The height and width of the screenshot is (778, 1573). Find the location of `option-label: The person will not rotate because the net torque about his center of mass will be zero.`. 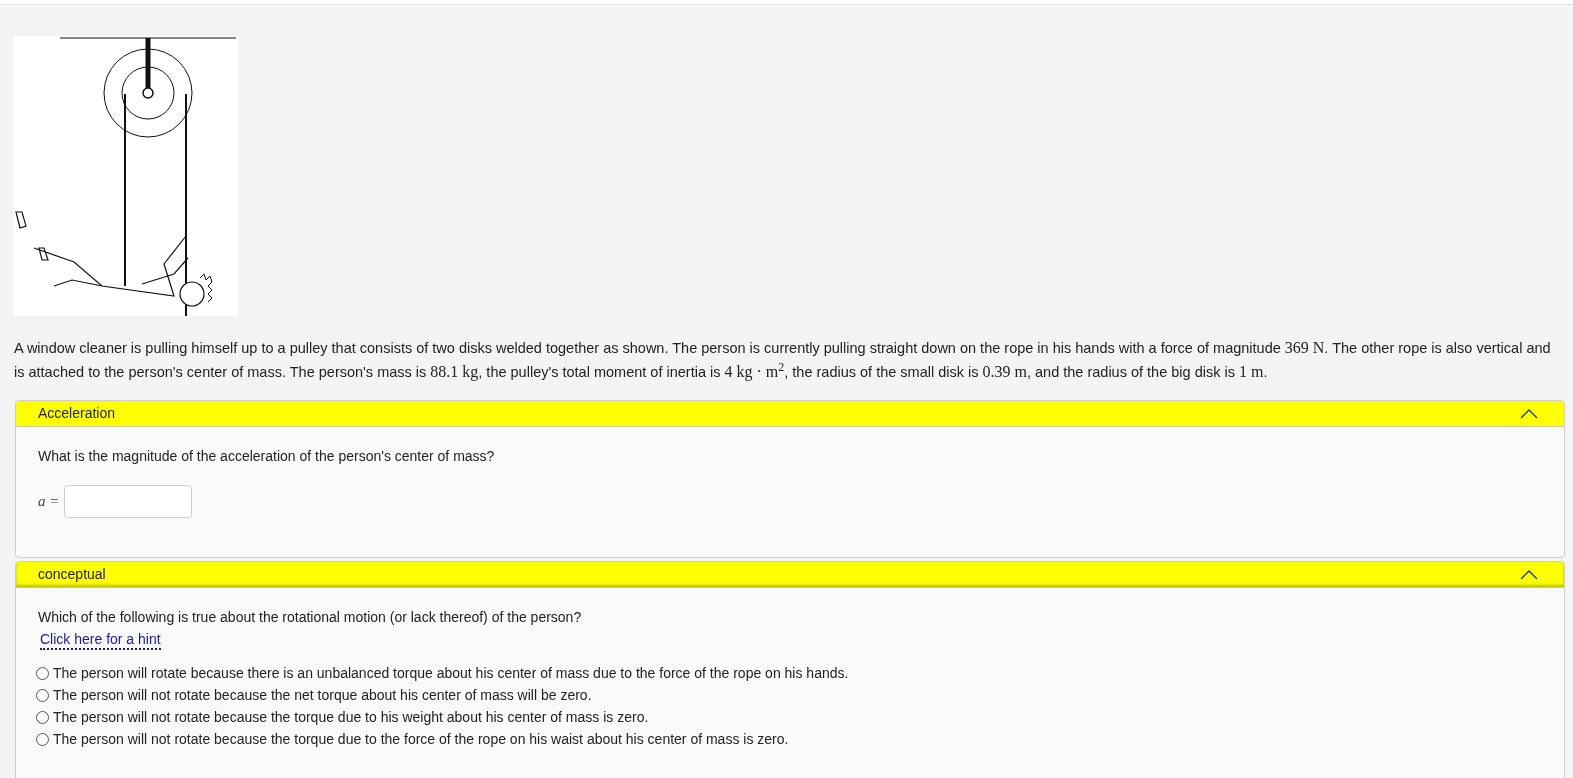

option-label: The person will not rotate because the net torque about his center of mass will be zero. is located at coordinates (322, 695).